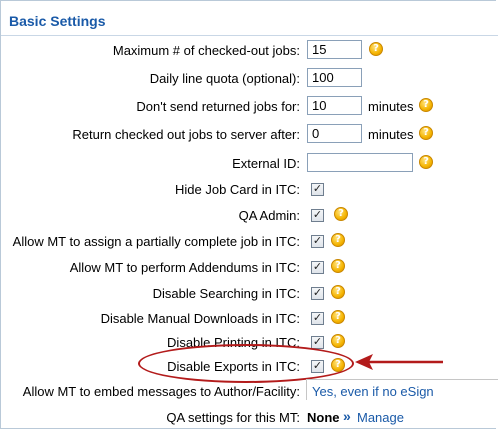  Describe the element at coordinates (246, 363) in the screenshot. I see `highlight-oval` at that location.